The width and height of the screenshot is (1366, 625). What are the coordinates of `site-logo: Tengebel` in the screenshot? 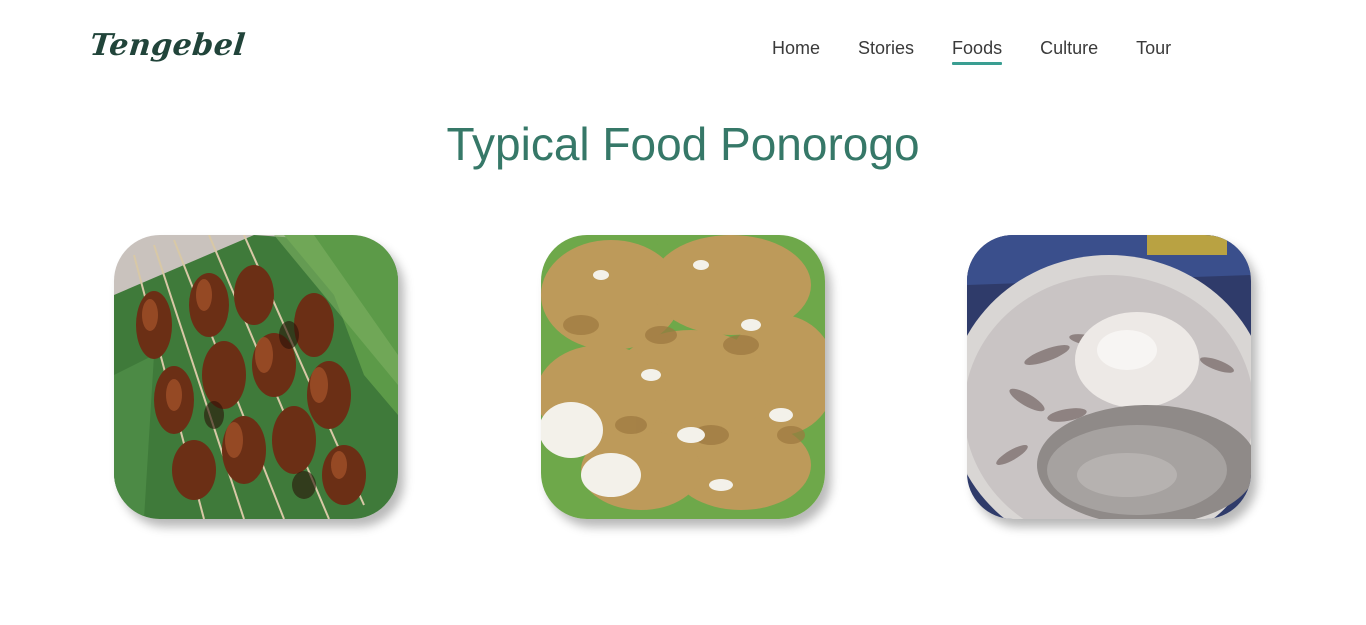 It's located at (167, 45).